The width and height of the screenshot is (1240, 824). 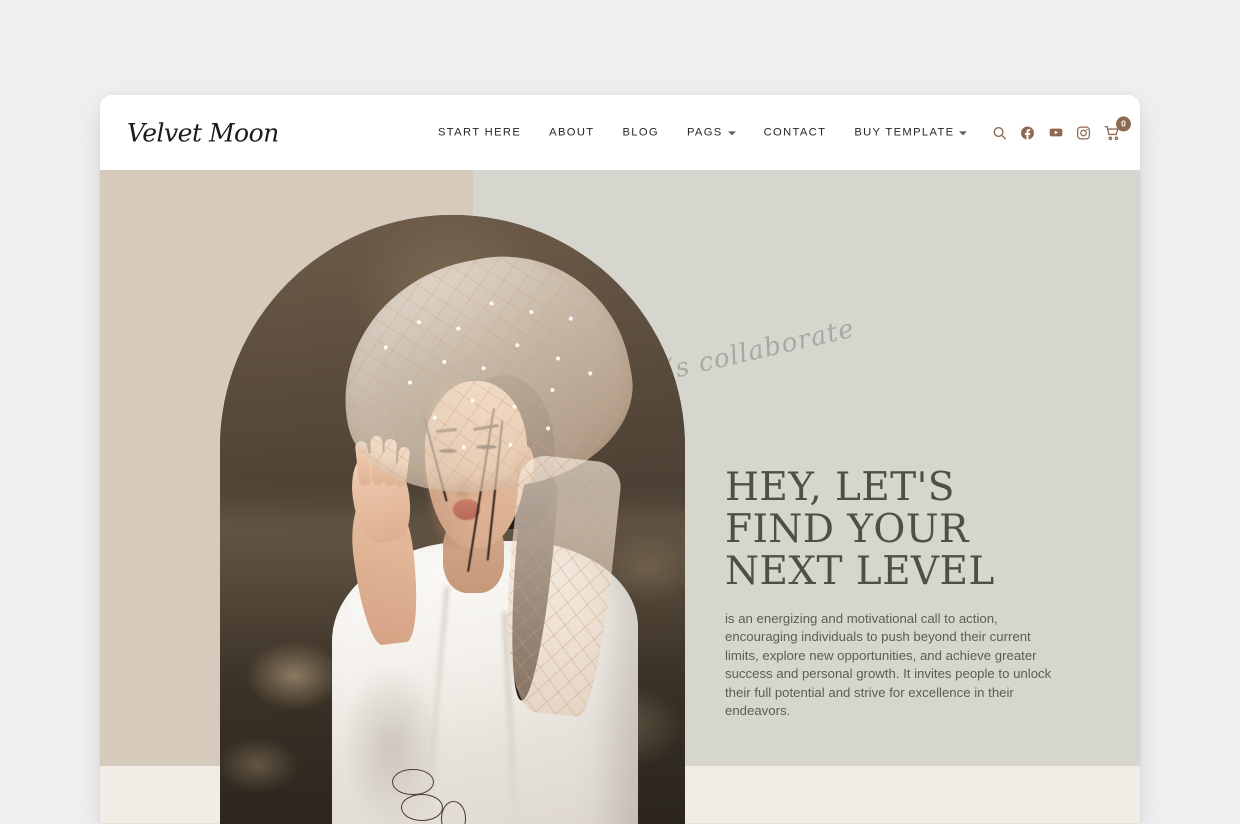 I want to click on nav-label: CONTACT, so click(x=795, y=131).